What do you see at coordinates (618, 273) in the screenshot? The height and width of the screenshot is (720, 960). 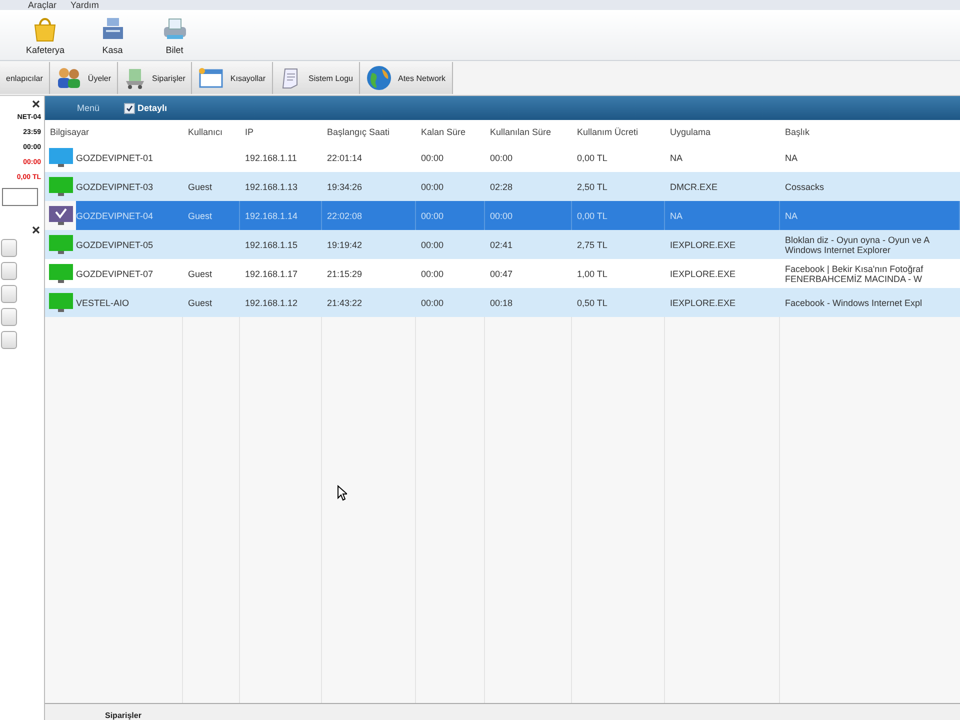 I see `table-cell: 1,00 TL` at bounding box center [618, 273].